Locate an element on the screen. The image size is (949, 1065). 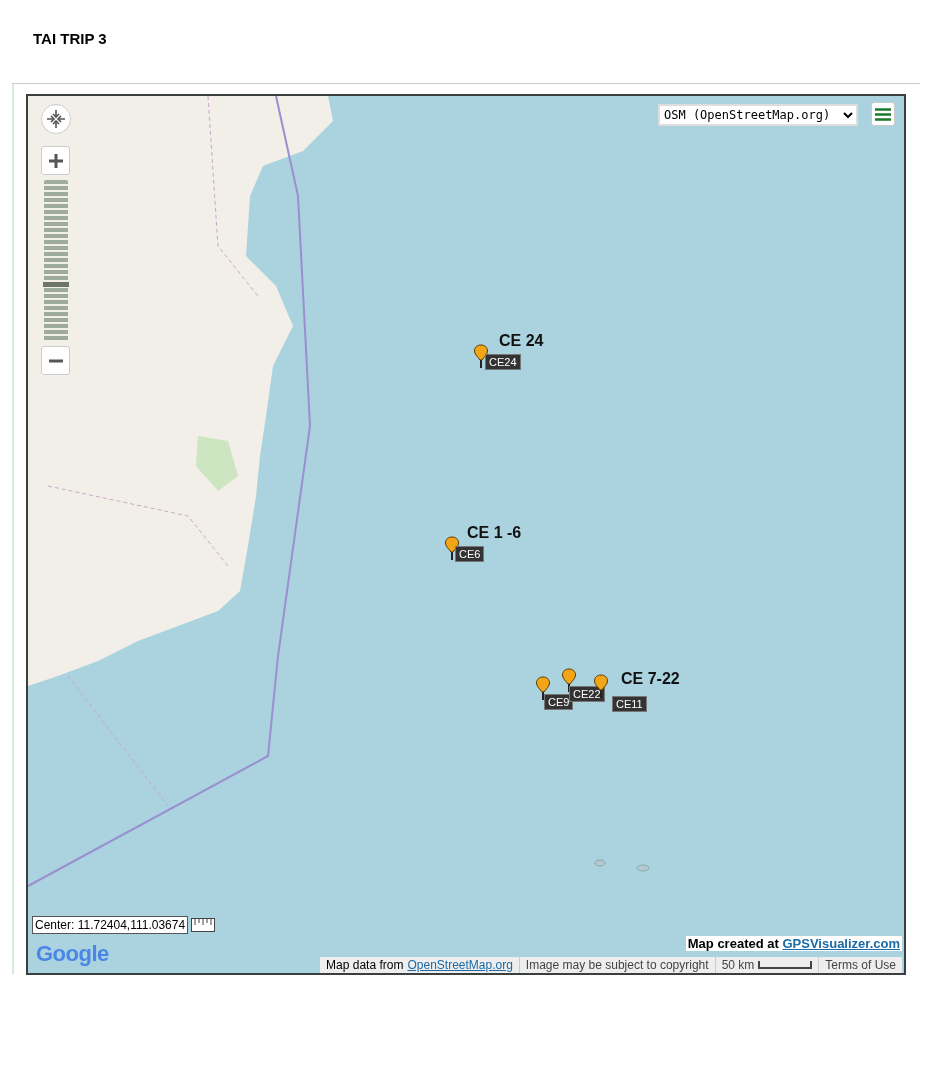
menu-button is located at coordinates (883, 114).